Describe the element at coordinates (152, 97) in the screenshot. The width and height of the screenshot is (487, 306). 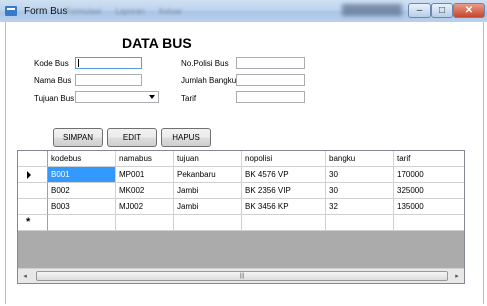
I see `chevron-down-icon` at that location.